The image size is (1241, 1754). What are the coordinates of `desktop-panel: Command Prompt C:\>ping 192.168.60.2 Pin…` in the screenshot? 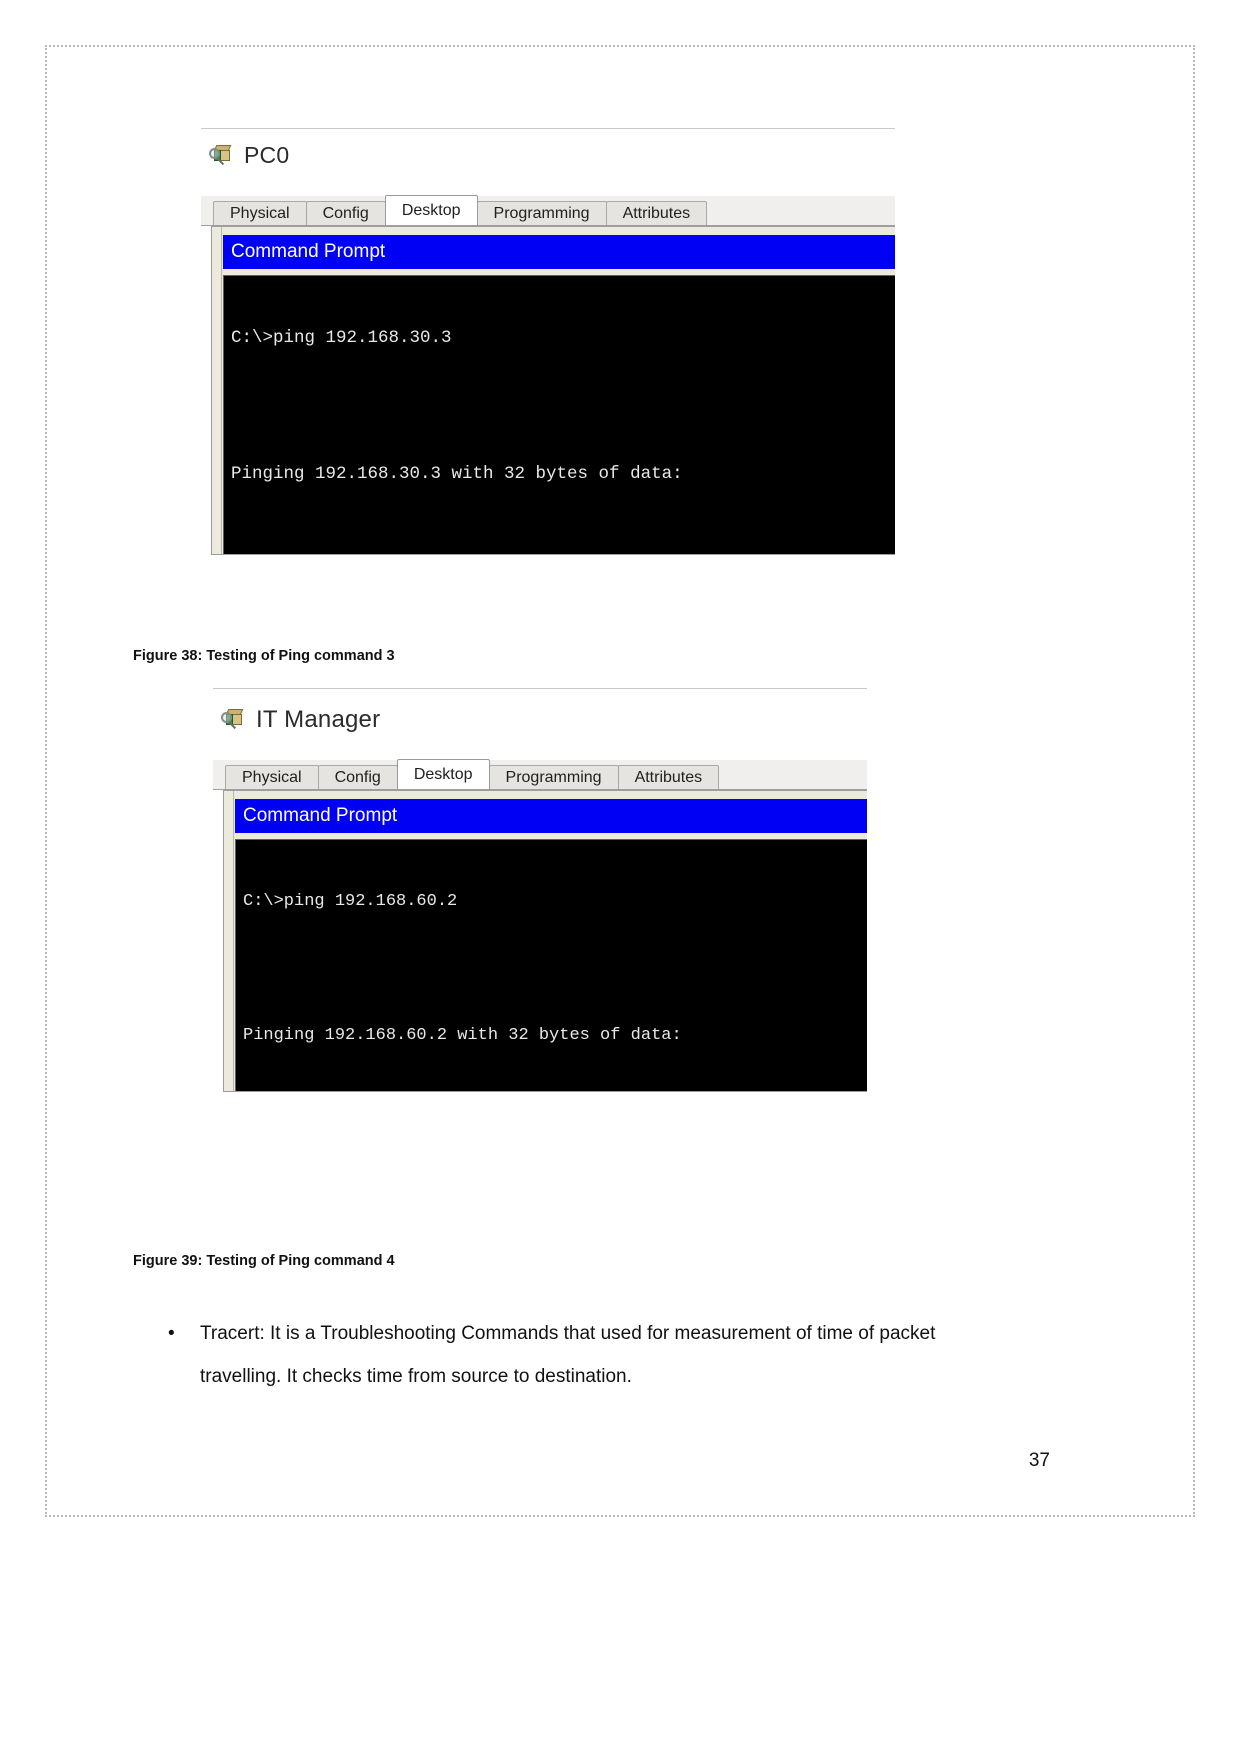 It's located at (545, 941).